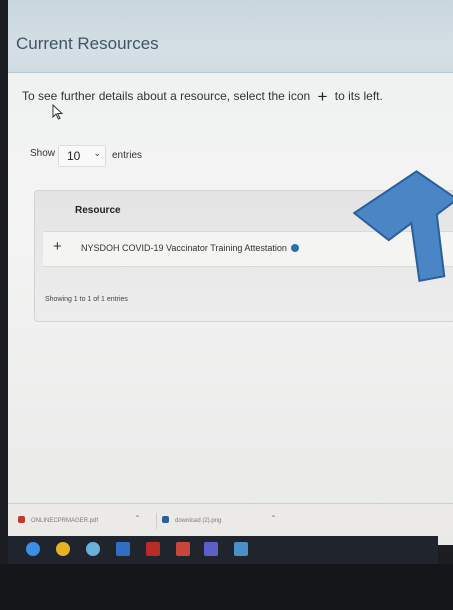 This screenshot has height=610, width=453. I want to click on chevron-down-icon: ⌄, so click(97, 153).